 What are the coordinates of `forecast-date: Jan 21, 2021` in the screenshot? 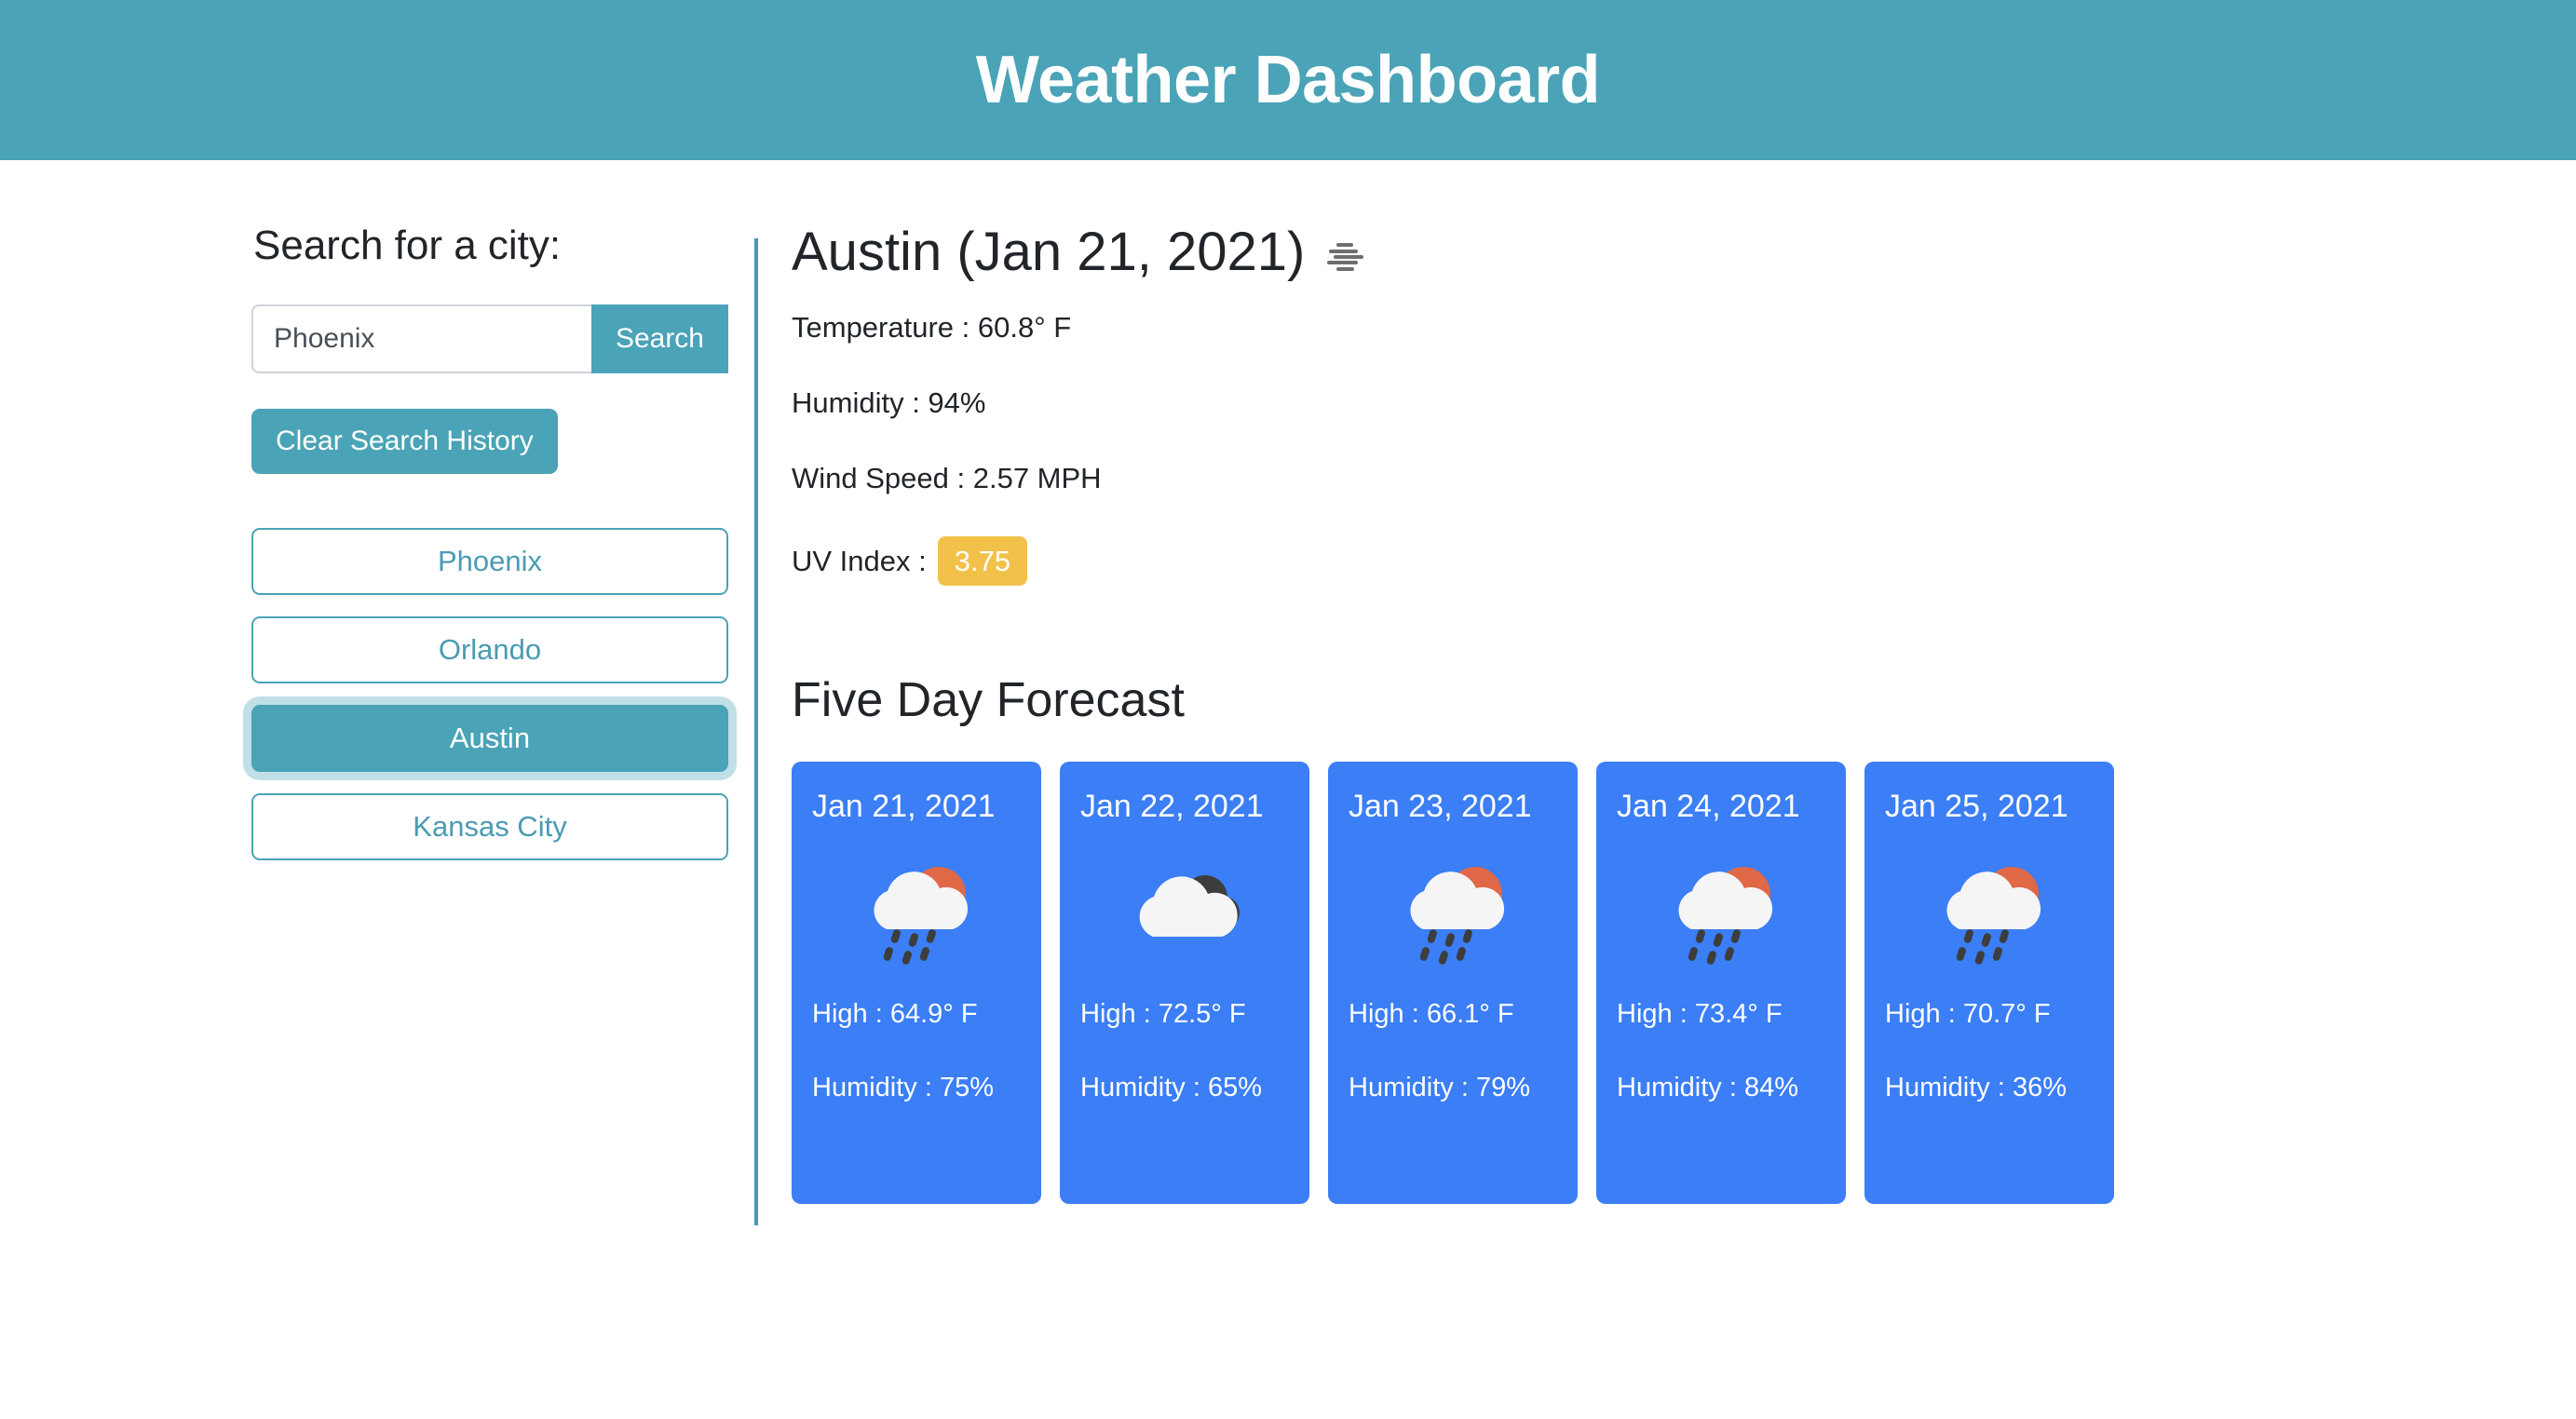 It's located at (904, 806).